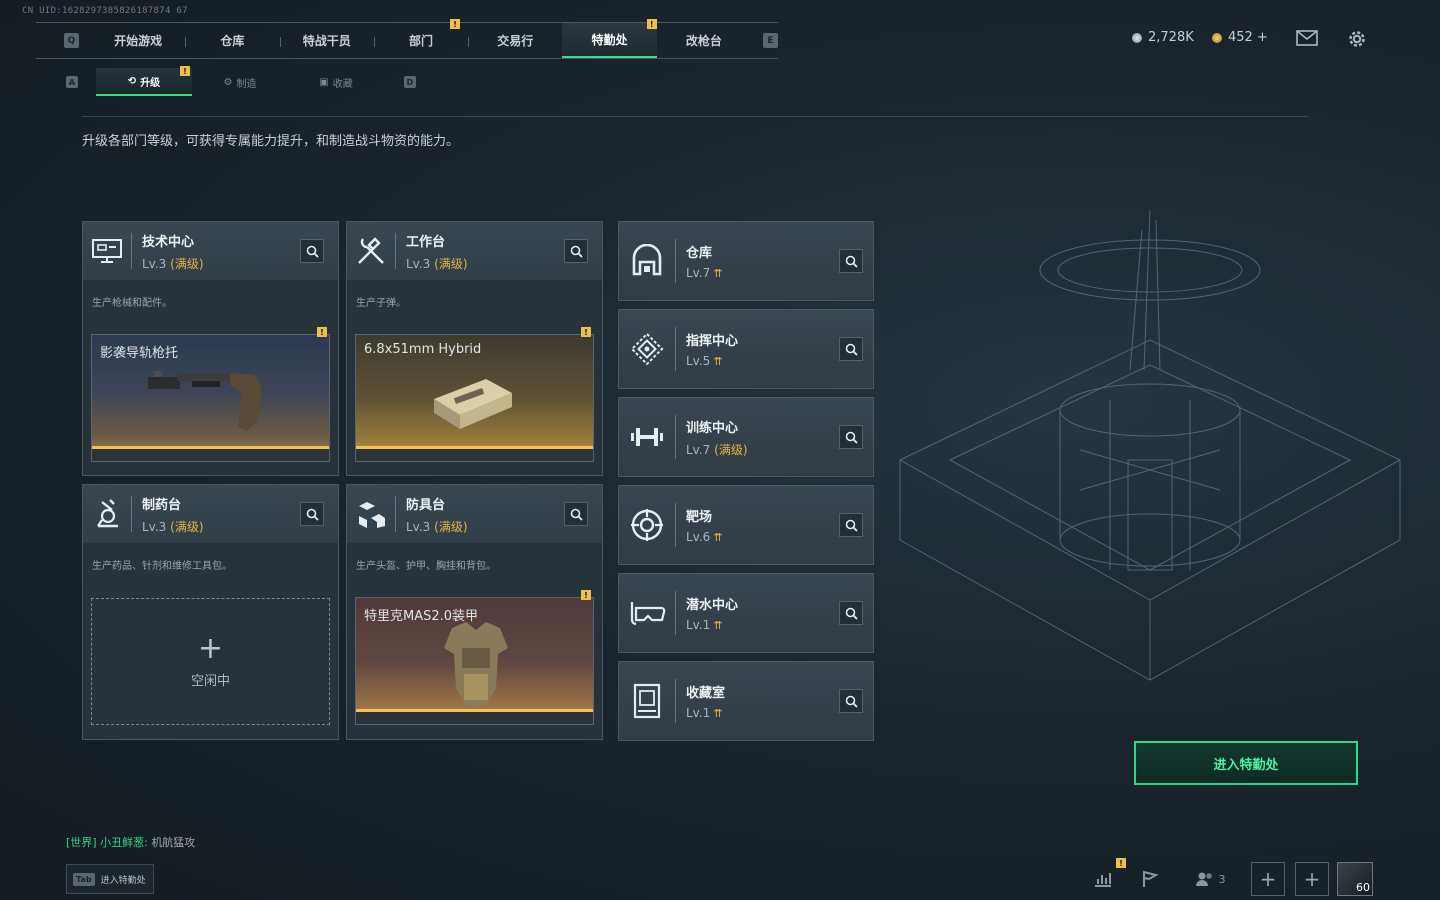  Describe the element at coordinates (647, 437) in the screenshot. I see `dumbbell-icon` at that location.